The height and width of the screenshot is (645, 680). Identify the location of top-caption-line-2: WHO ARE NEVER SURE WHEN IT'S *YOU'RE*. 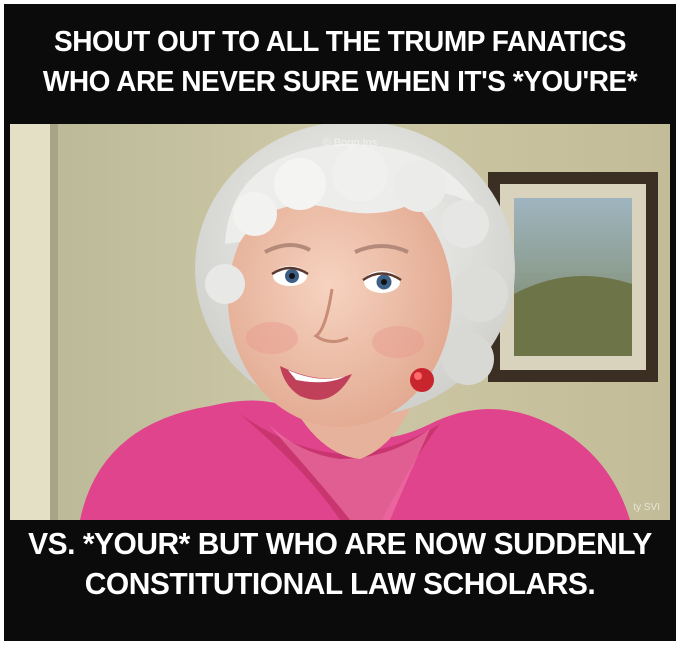
(340, 82).